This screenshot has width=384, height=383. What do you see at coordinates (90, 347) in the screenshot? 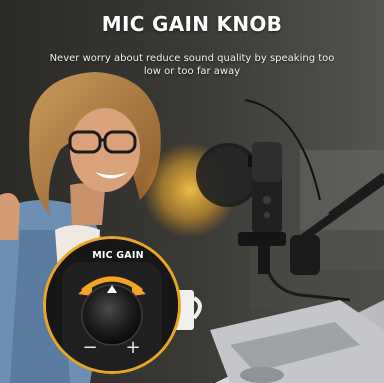
I see `minus-icon: −` at bounding box center [90, 347].